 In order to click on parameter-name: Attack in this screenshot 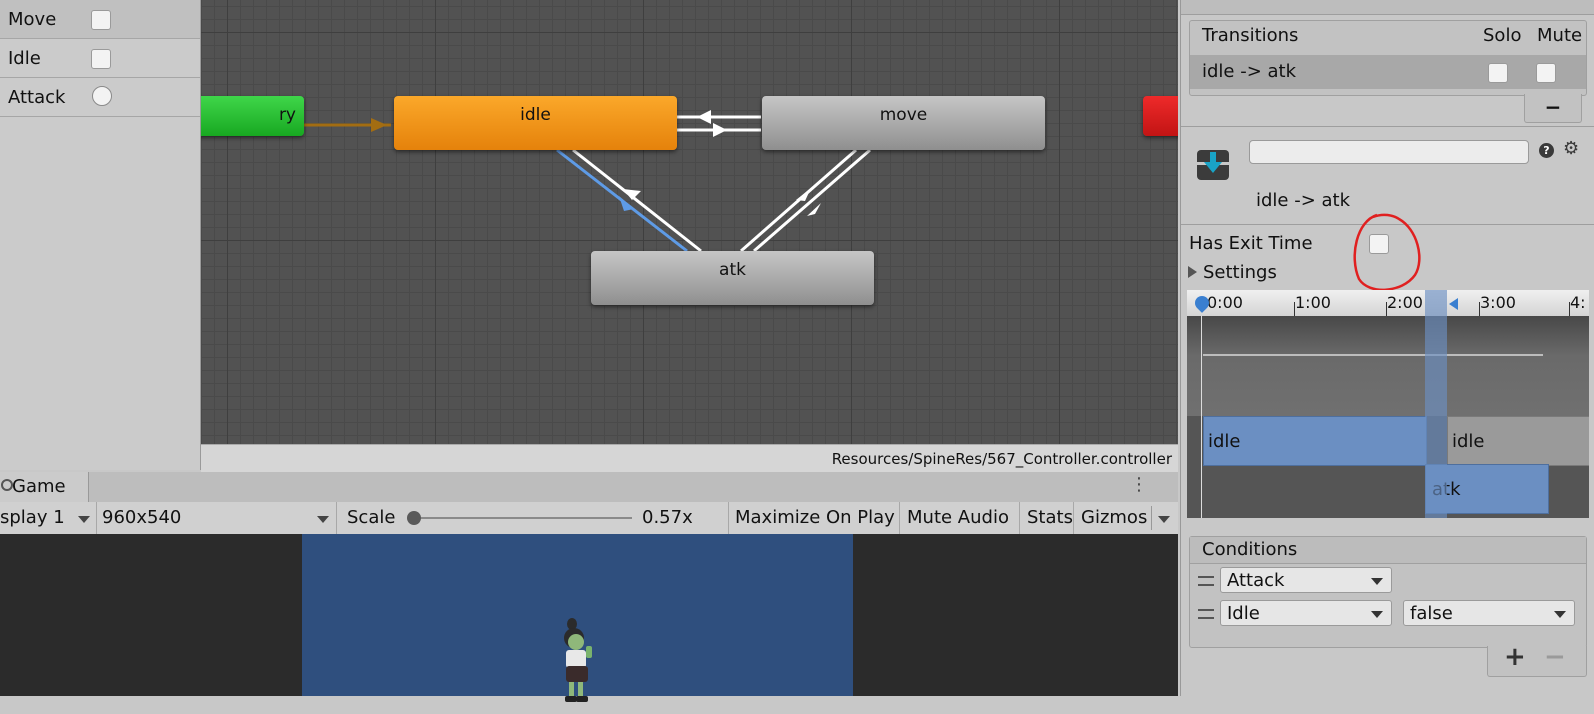, I will do `click(37, 97)`.